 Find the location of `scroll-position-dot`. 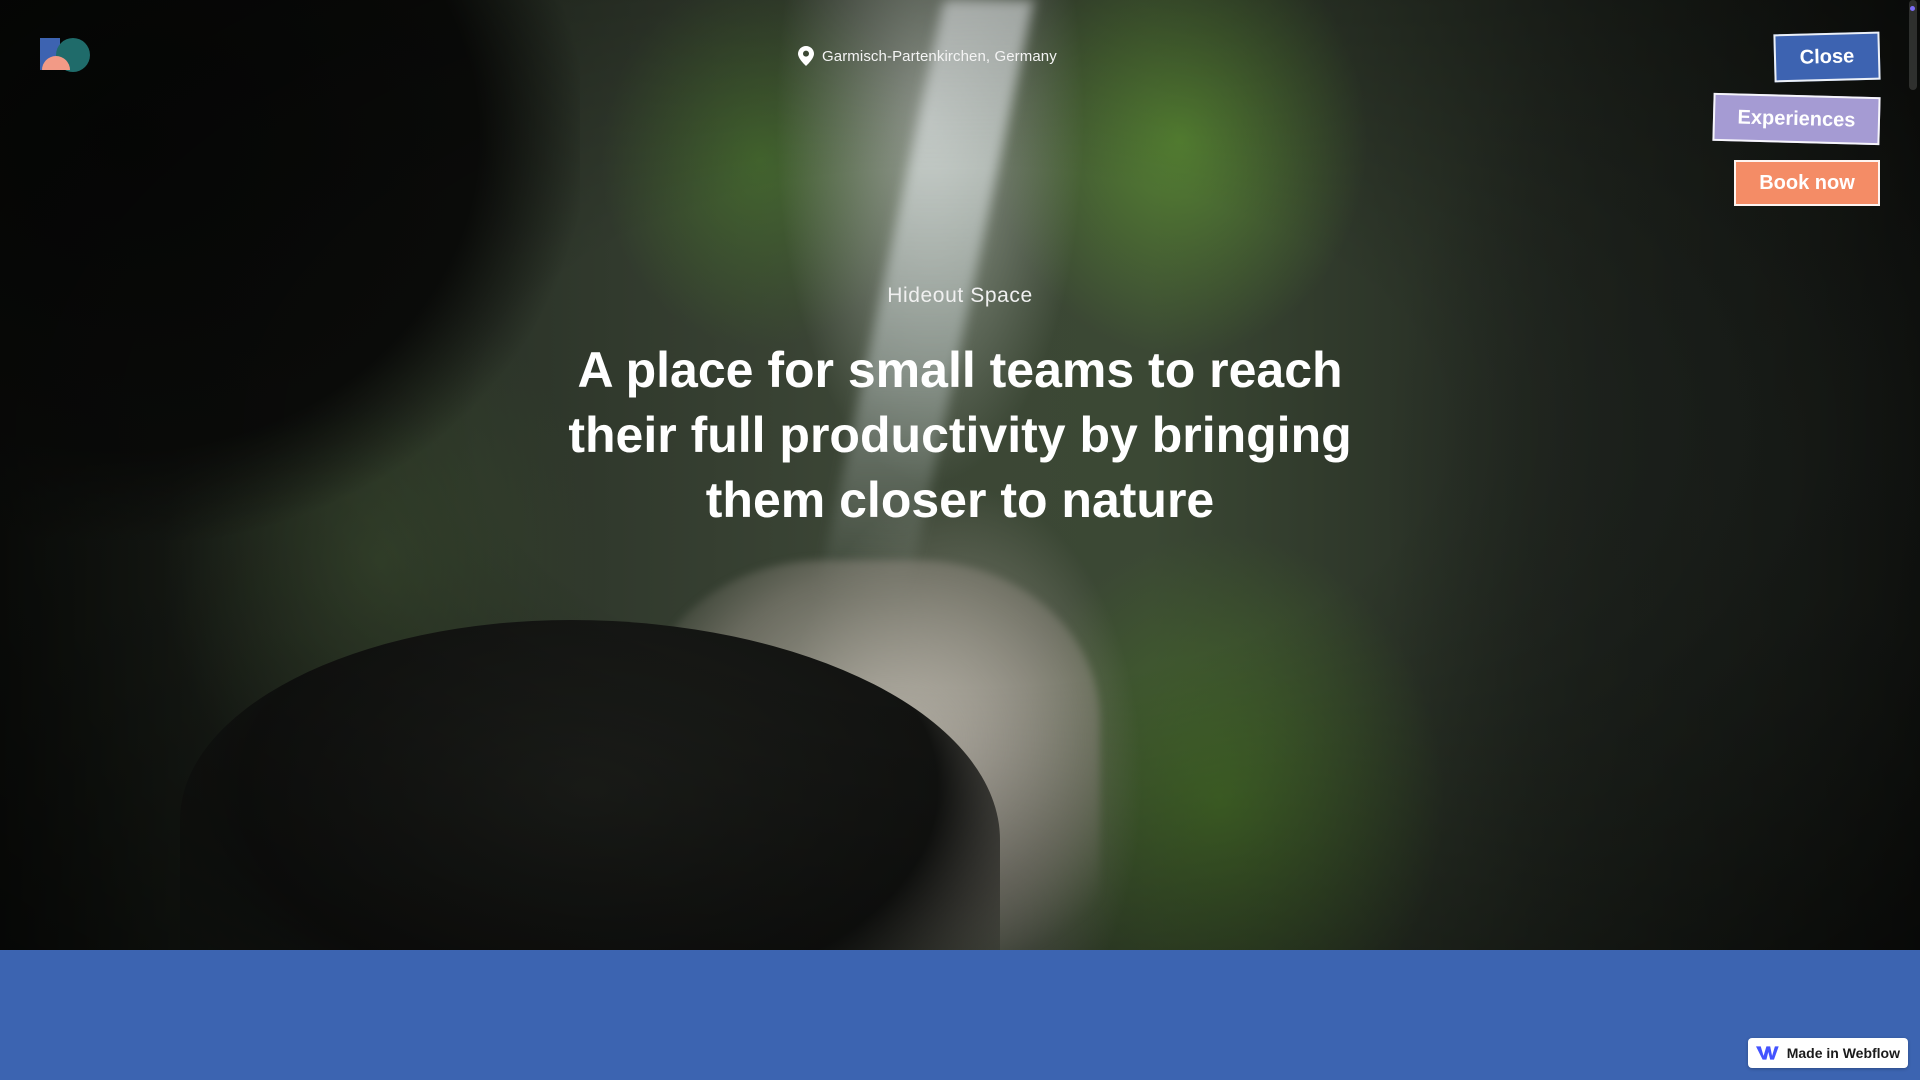

scroll-position-dot is located at coordinates (1912, 8).